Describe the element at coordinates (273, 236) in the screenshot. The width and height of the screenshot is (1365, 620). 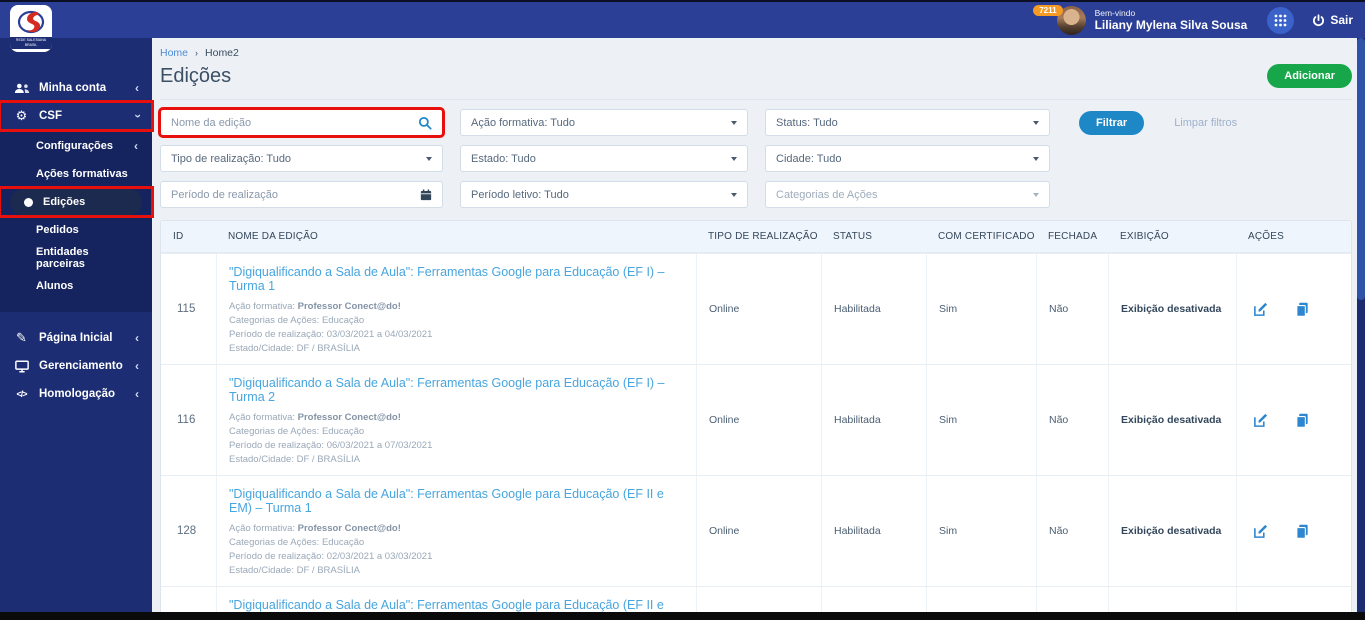
I see `column-header-nome: NOME DA EDIÇÃO` at that location.